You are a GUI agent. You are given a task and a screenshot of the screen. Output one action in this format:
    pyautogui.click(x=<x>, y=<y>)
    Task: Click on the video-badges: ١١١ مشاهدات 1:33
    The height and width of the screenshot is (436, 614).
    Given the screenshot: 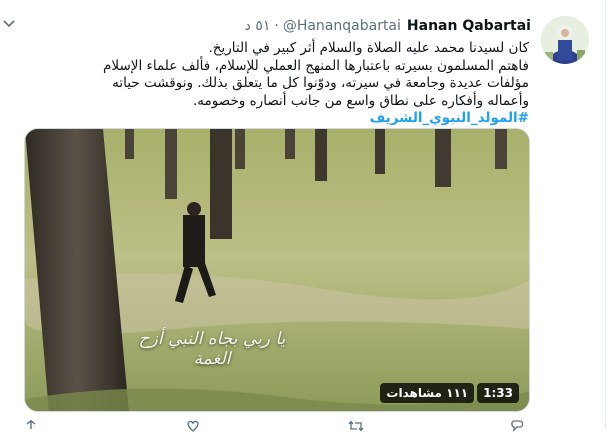 What is the action you would take?
    pyautogui.click(x=449, y=393)
    